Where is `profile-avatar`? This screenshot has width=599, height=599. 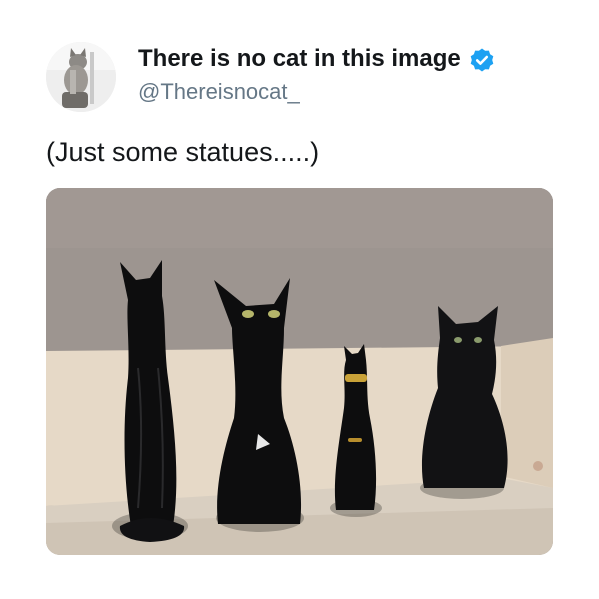 profile-avatar is located at coordinates (81, 77).